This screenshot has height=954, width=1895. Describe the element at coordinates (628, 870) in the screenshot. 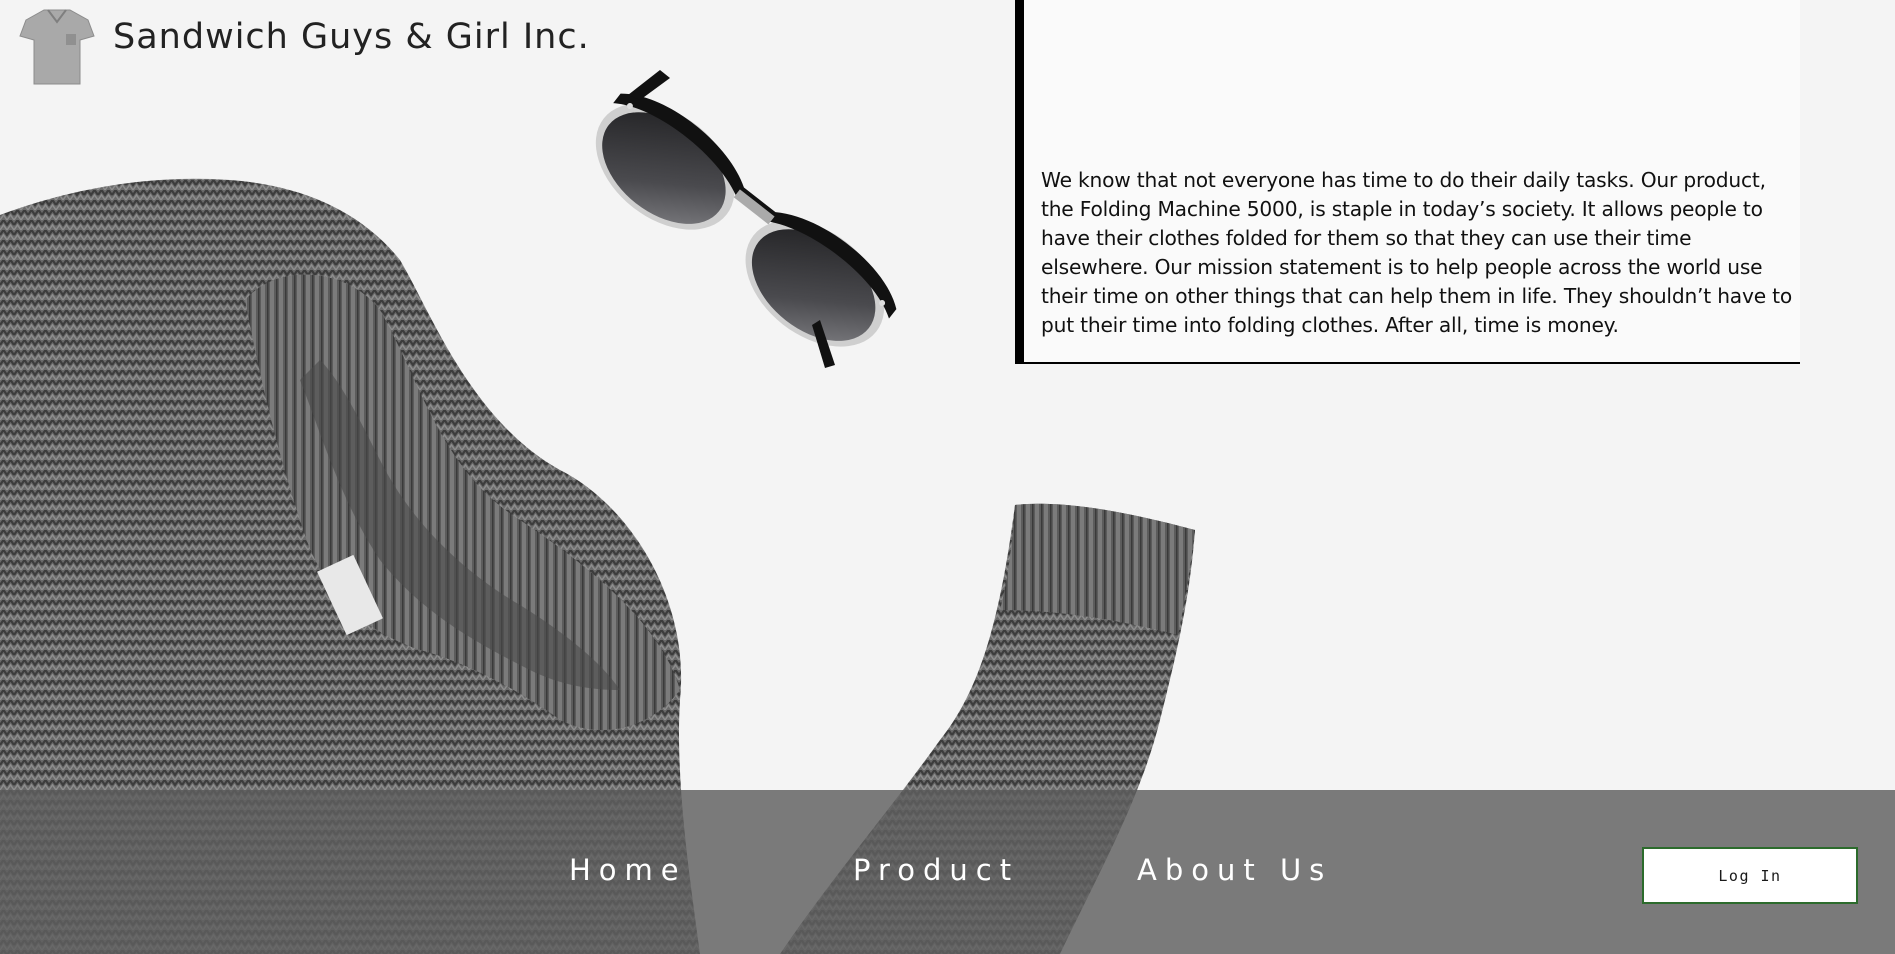

I see `nav-link-home: Home` at that location.